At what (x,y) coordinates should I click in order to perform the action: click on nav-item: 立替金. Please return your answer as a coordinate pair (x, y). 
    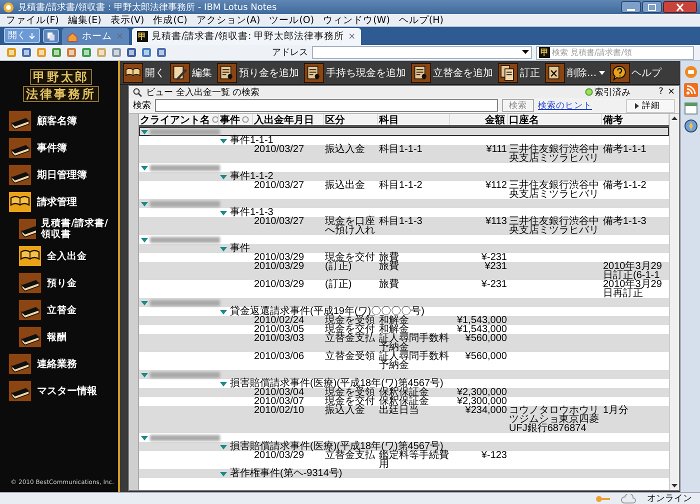
    Looking at the image, I should click on (62, 310).